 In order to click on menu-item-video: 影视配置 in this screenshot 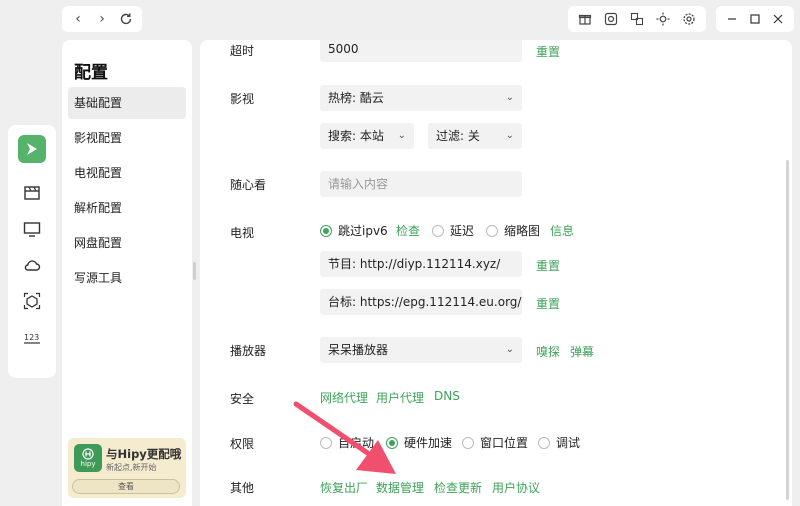, I will do `click(127, 138)`.